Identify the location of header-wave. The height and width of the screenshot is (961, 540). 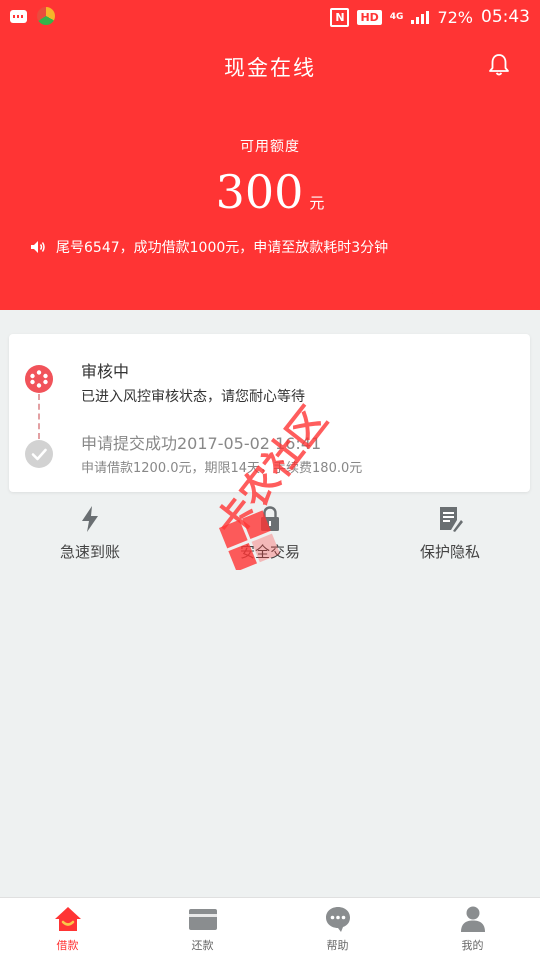
(270, 294).